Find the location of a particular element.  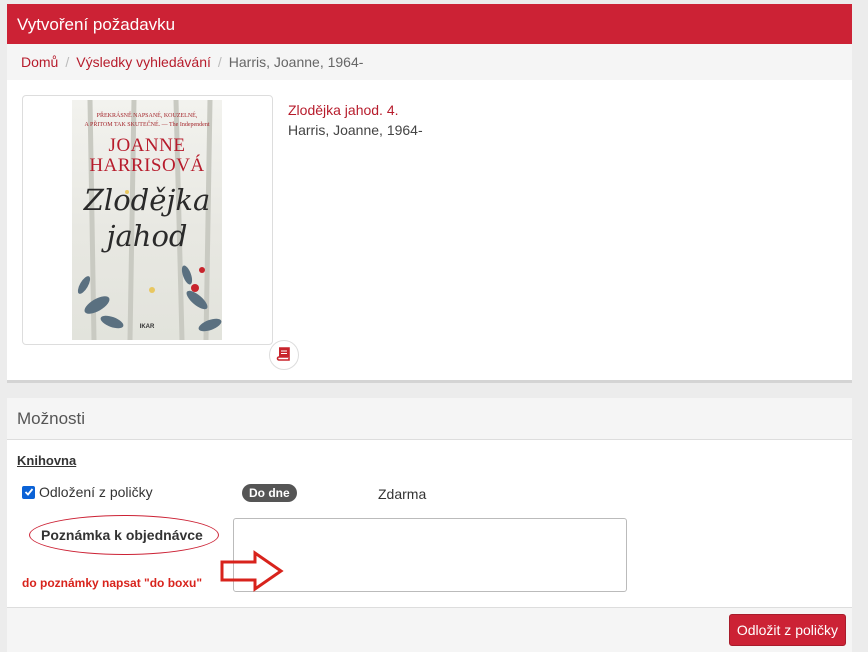

cover-tagline-line2: A PŘITOM TAK SKUTEČNÉ. — The Independent is located at coordinates (147, 125).